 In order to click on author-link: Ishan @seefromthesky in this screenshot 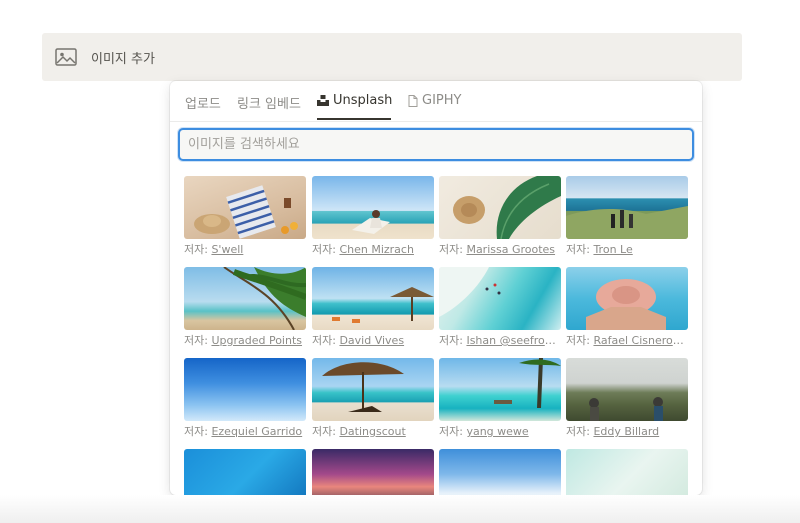, I will do `click(513, 340)`.